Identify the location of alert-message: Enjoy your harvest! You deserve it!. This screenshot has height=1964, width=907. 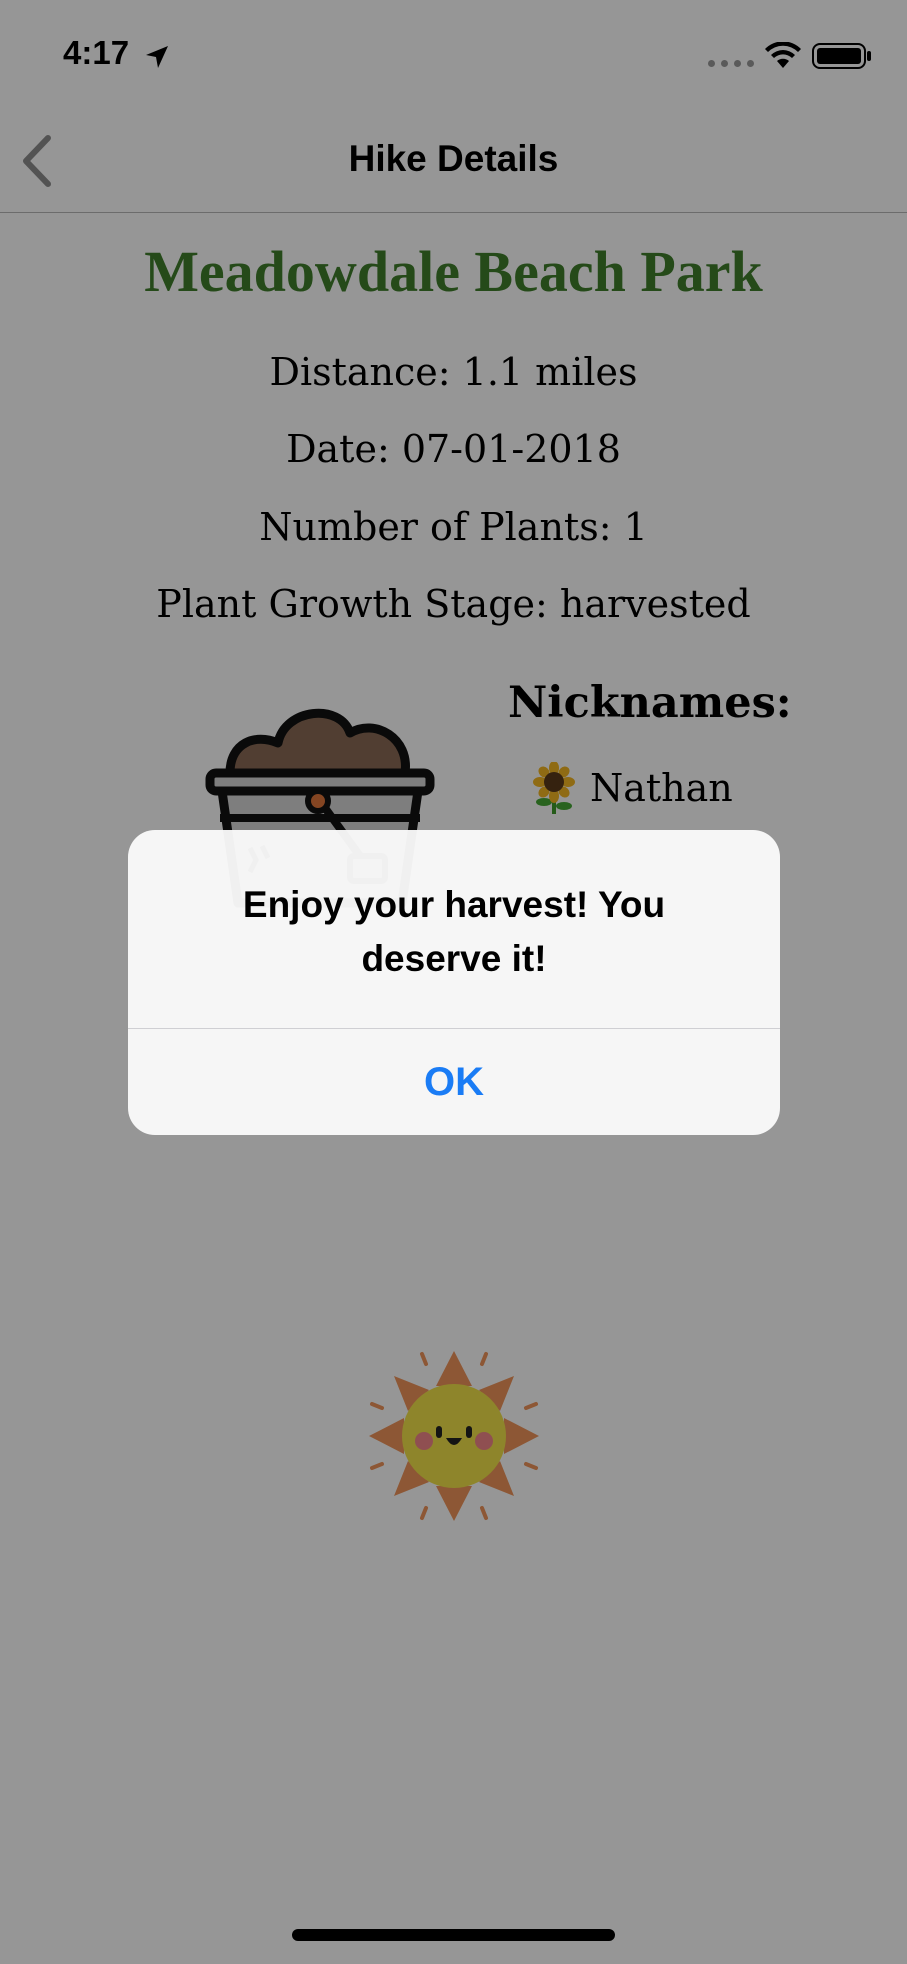
(454, 931).